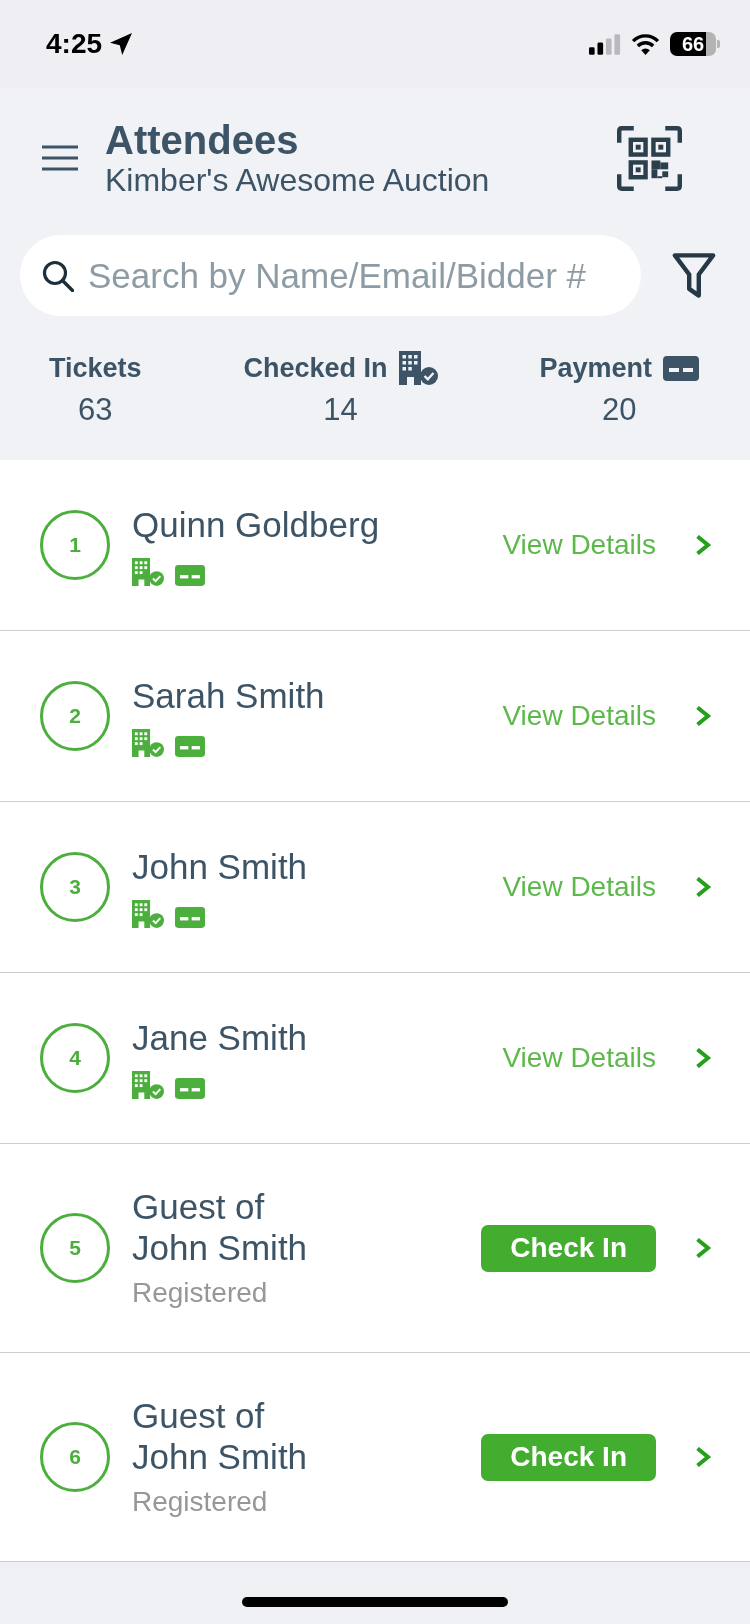 This screenshot has width=750, height=1624. I want to click on event-name: Kimber's Awesome Auction, so click(297, 180).